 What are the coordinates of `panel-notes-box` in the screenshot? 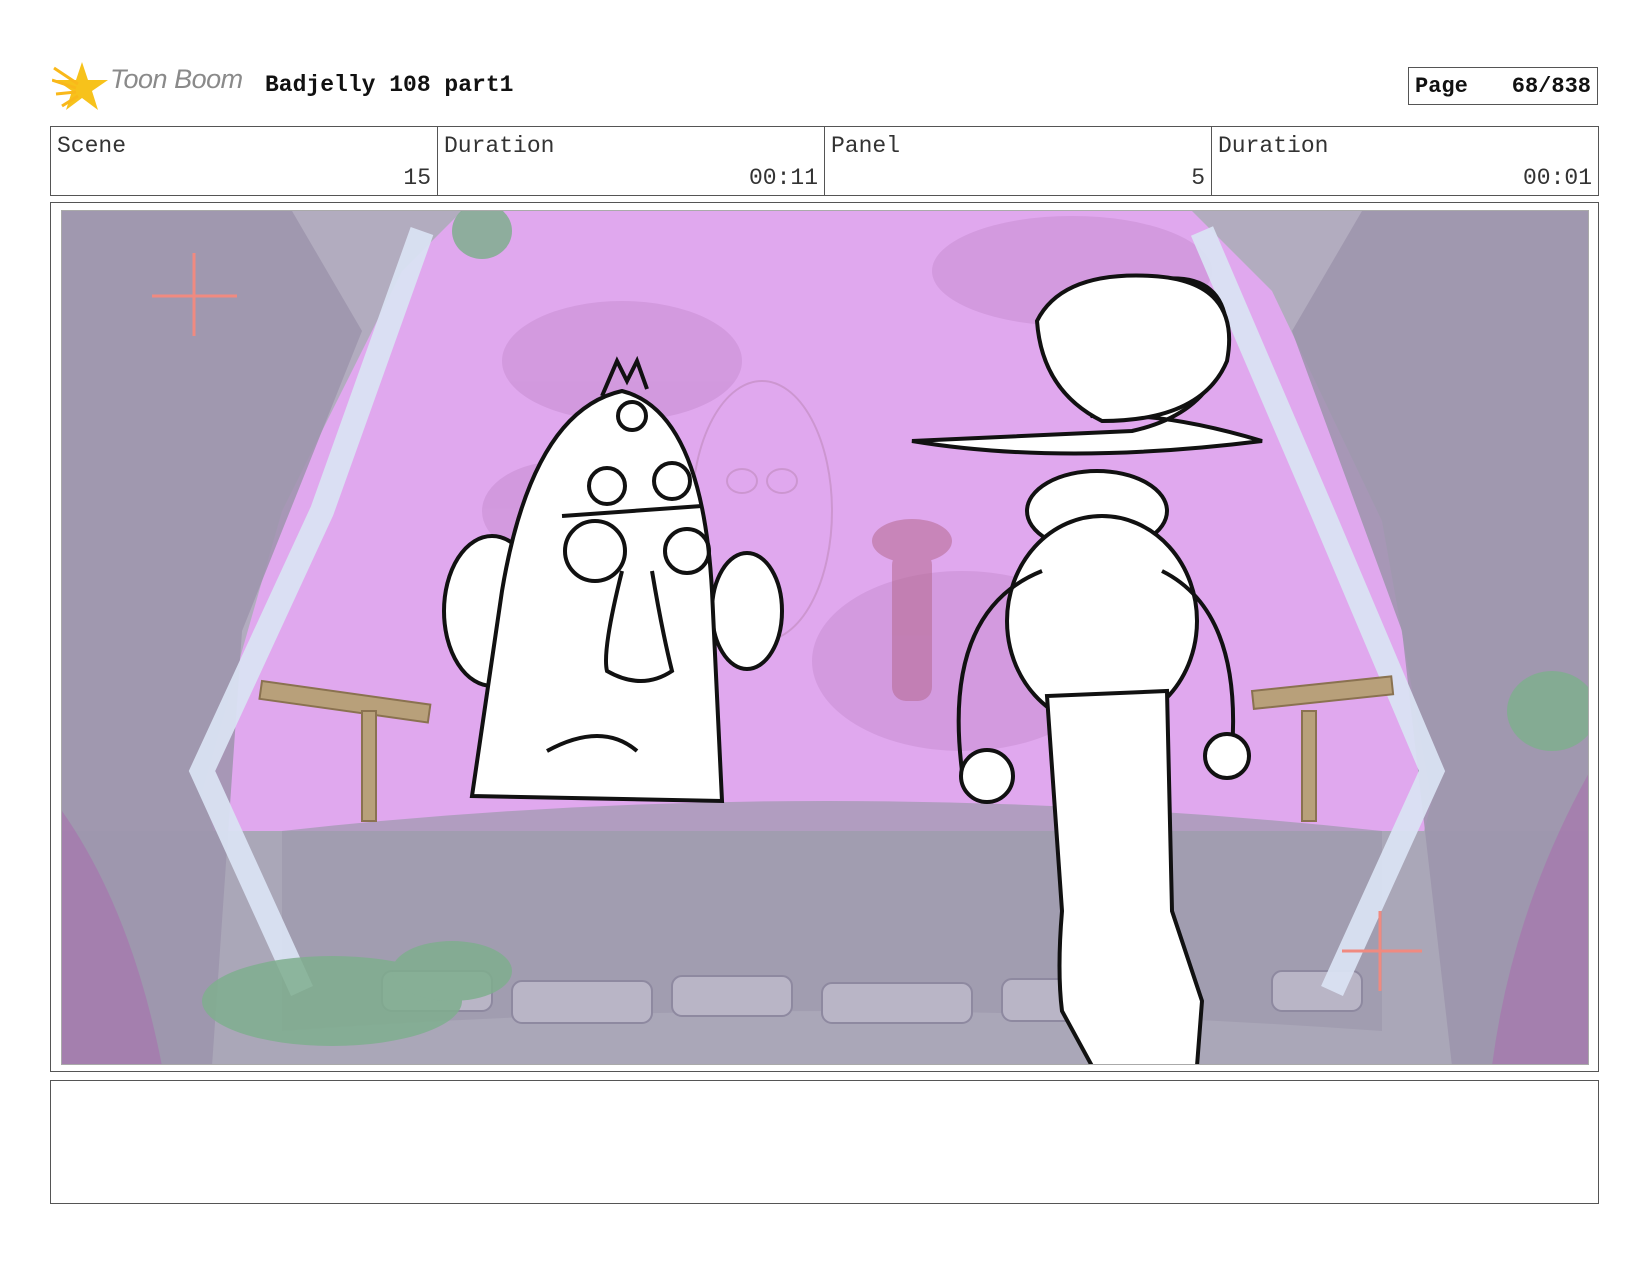 It's located at (824, 1142).